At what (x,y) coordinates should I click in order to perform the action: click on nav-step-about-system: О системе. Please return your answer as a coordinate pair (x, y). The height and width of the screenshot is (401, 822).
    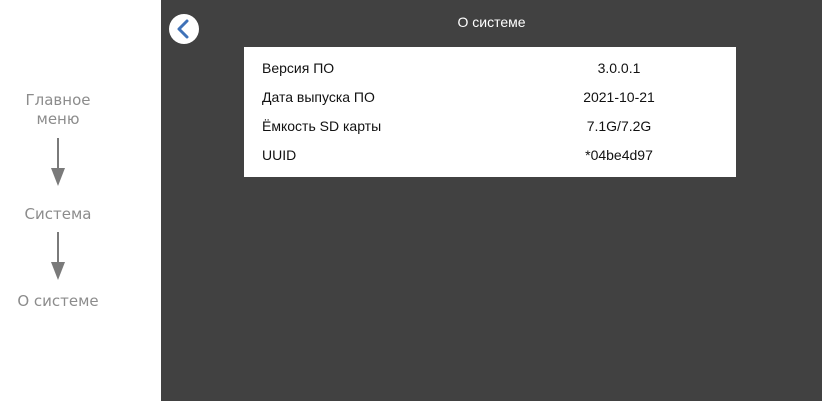
    Looking at the image, I should click on (58, 301).